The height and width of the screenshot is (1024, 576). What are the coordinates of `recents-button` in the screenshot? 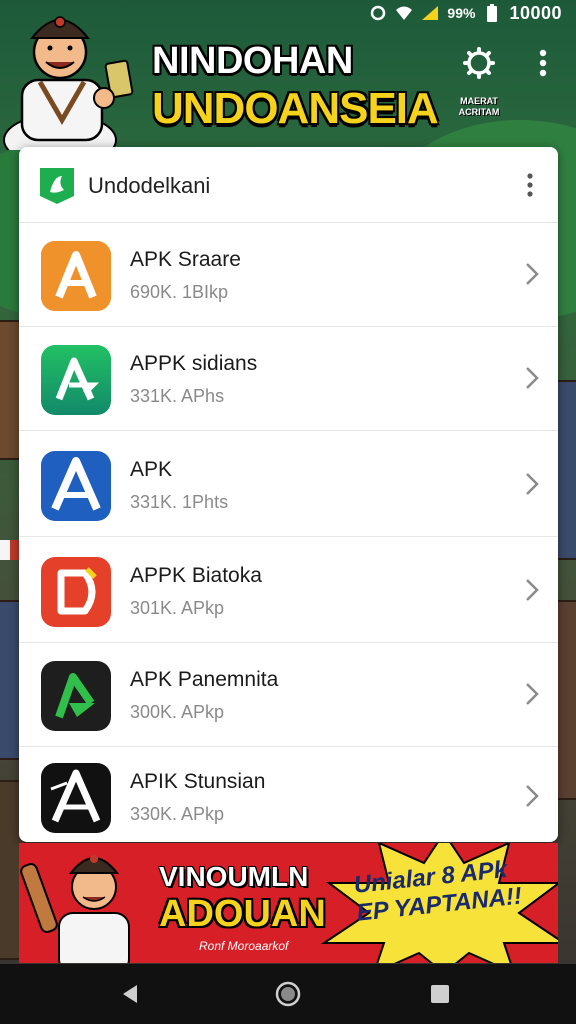 It's located at (440, 994).